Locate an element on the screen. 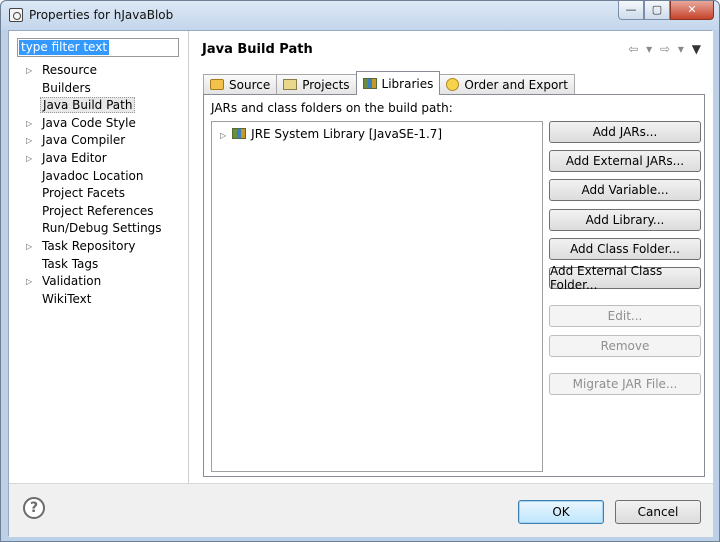 This screenshot has width=720, height=542. eclipse-icon is located at coordinates (16, 15).